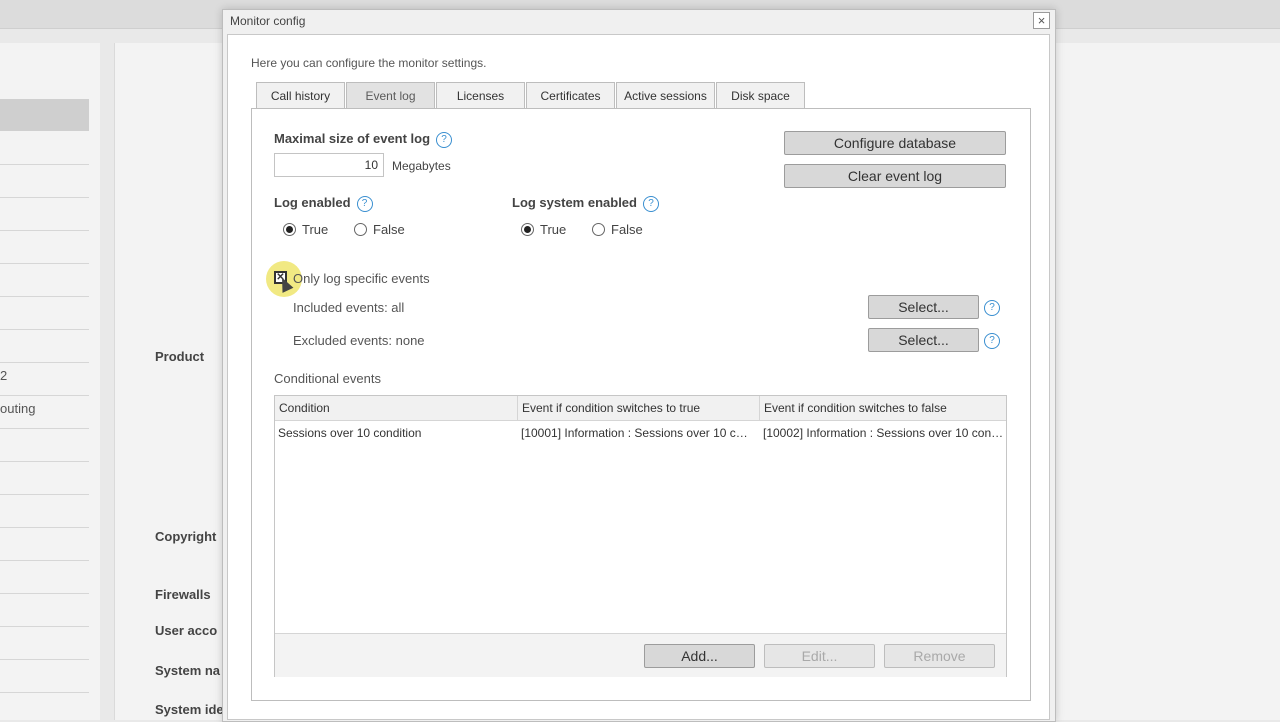 Image resolution: width=1280 pixels, height=722 pixels. I want to click on copyright-label: Copyright, so click(186, 536).